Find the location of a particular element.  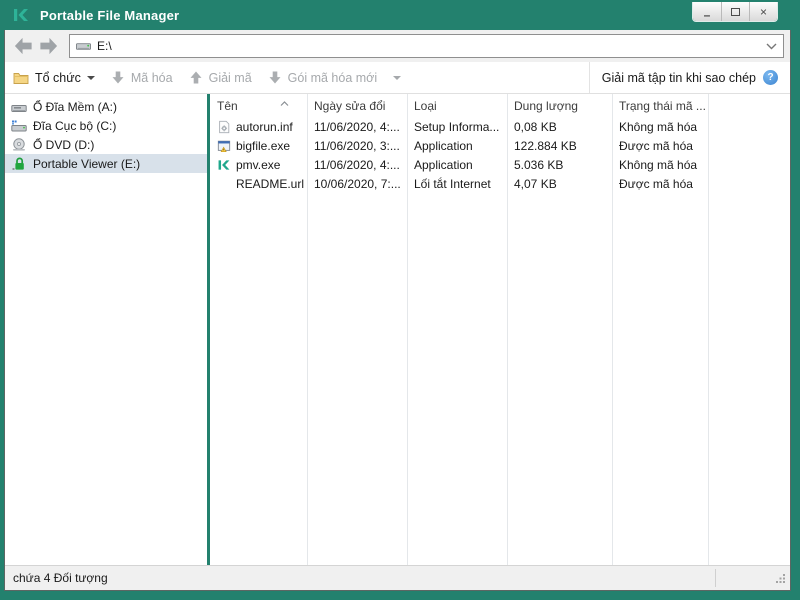

status-text: chứa 4 Đối tượng is located at coordinates (60, 578).